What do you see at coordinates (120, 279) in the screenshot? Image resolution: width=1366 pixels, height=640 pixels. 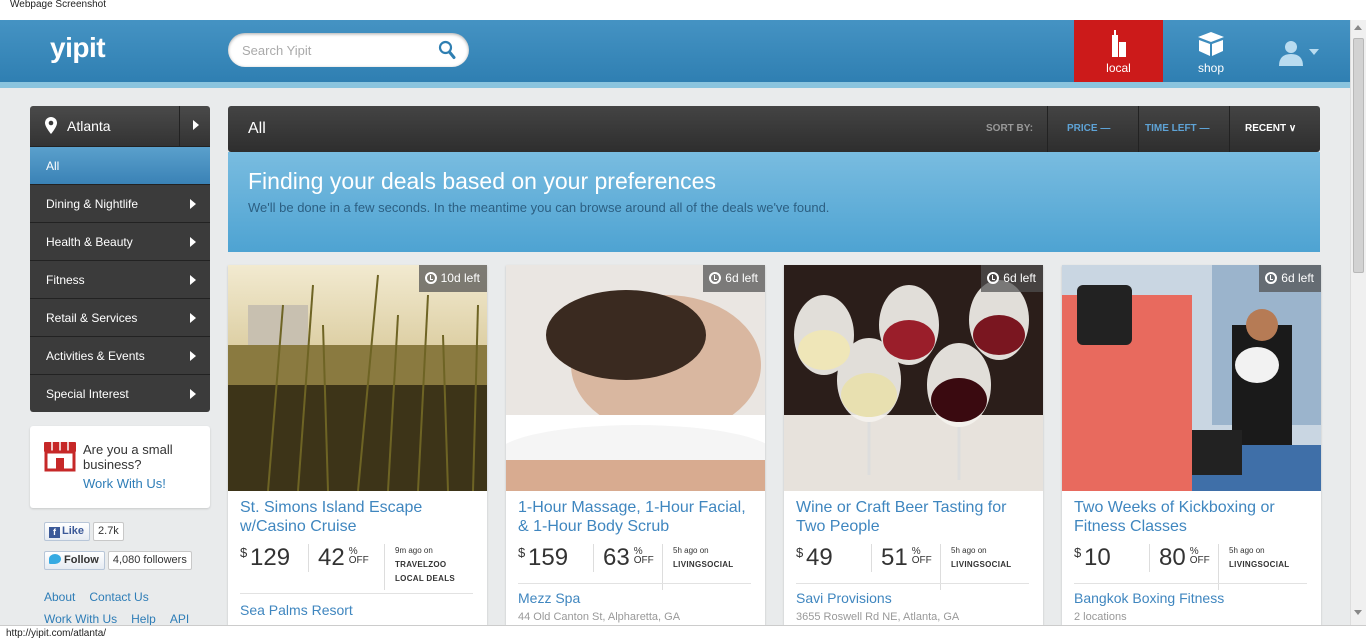 I see `category-fitness: Fitness` at bounding box center [120, 279].